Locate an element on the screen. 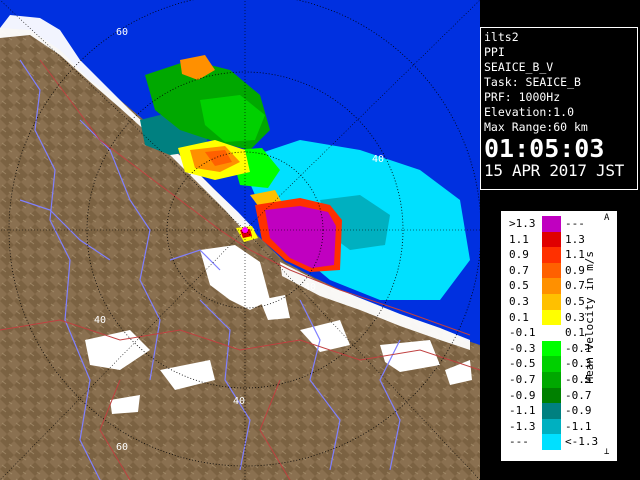  legend-row-label: 0.5 is located at coordinates (519, 286).